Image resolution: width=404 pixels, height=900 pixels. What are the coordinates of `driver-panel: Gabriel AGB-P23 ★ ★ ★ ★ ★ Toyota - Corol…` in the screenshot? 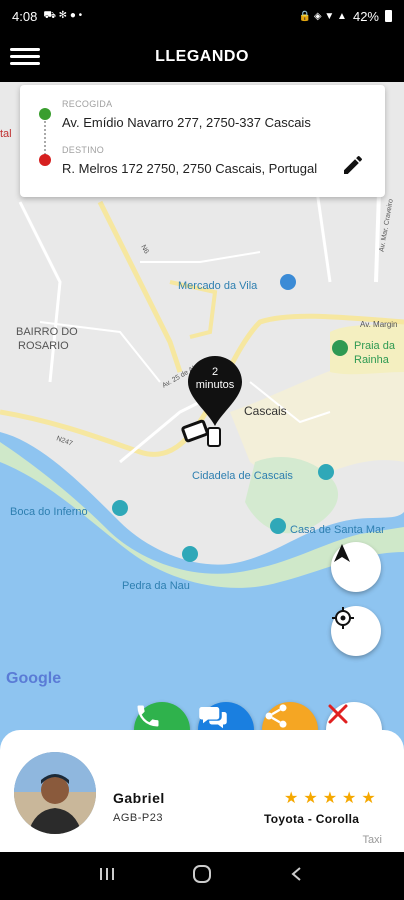 It's located at (202, 791).